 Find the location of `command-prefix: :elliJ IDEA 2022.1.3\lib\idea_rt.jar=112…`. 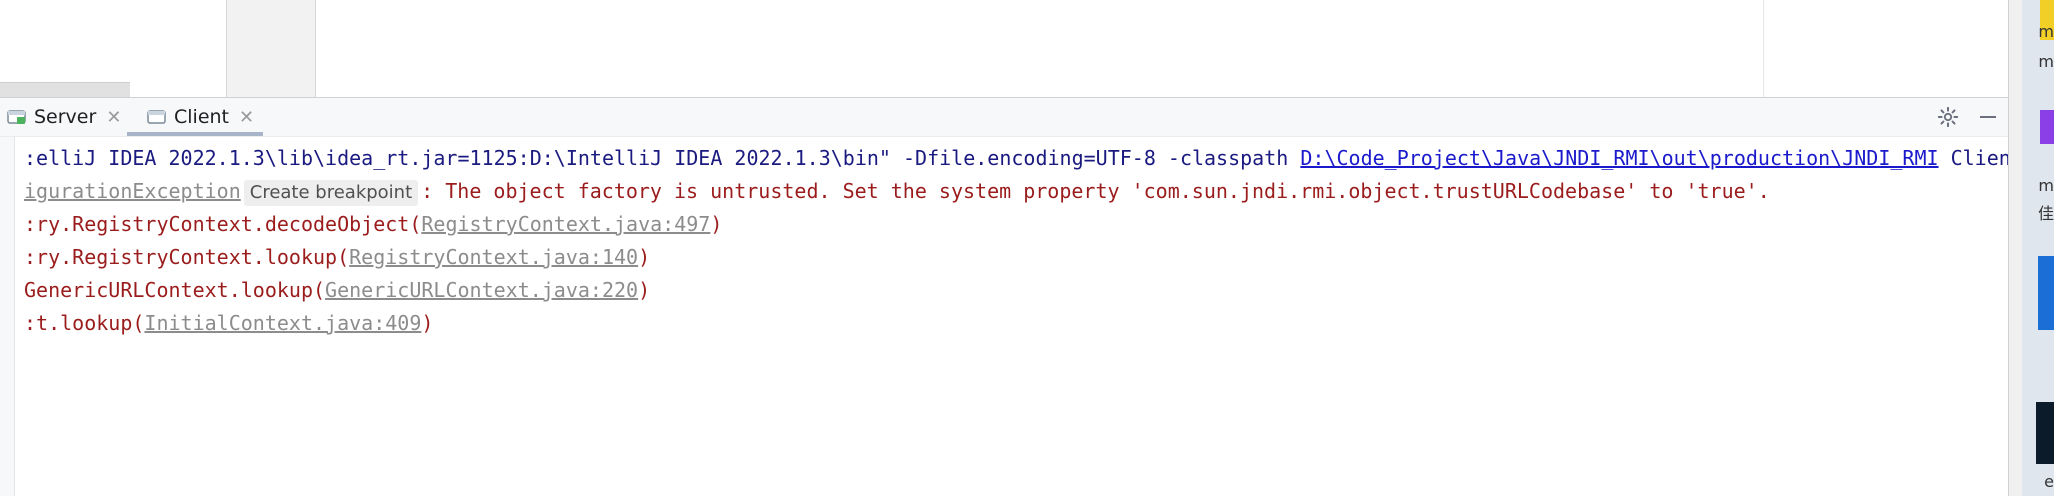

command-prefix: :elliJ IDEA 2022.1.3\lib\idea_rt.jar=112… is located at coordinates (662, 158).